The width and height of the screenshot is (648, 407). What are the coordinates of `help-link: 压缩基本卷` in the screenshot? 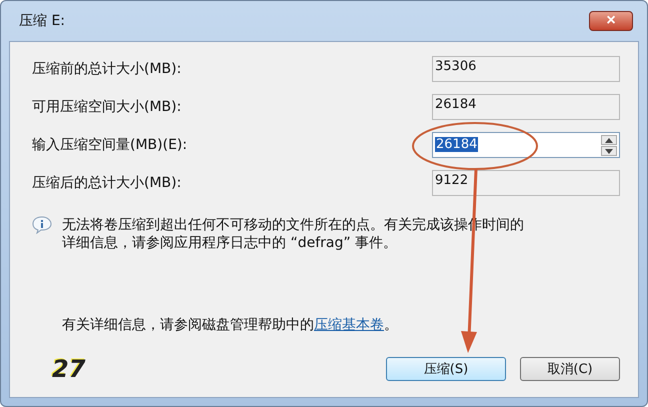 It's located at (349, 325).